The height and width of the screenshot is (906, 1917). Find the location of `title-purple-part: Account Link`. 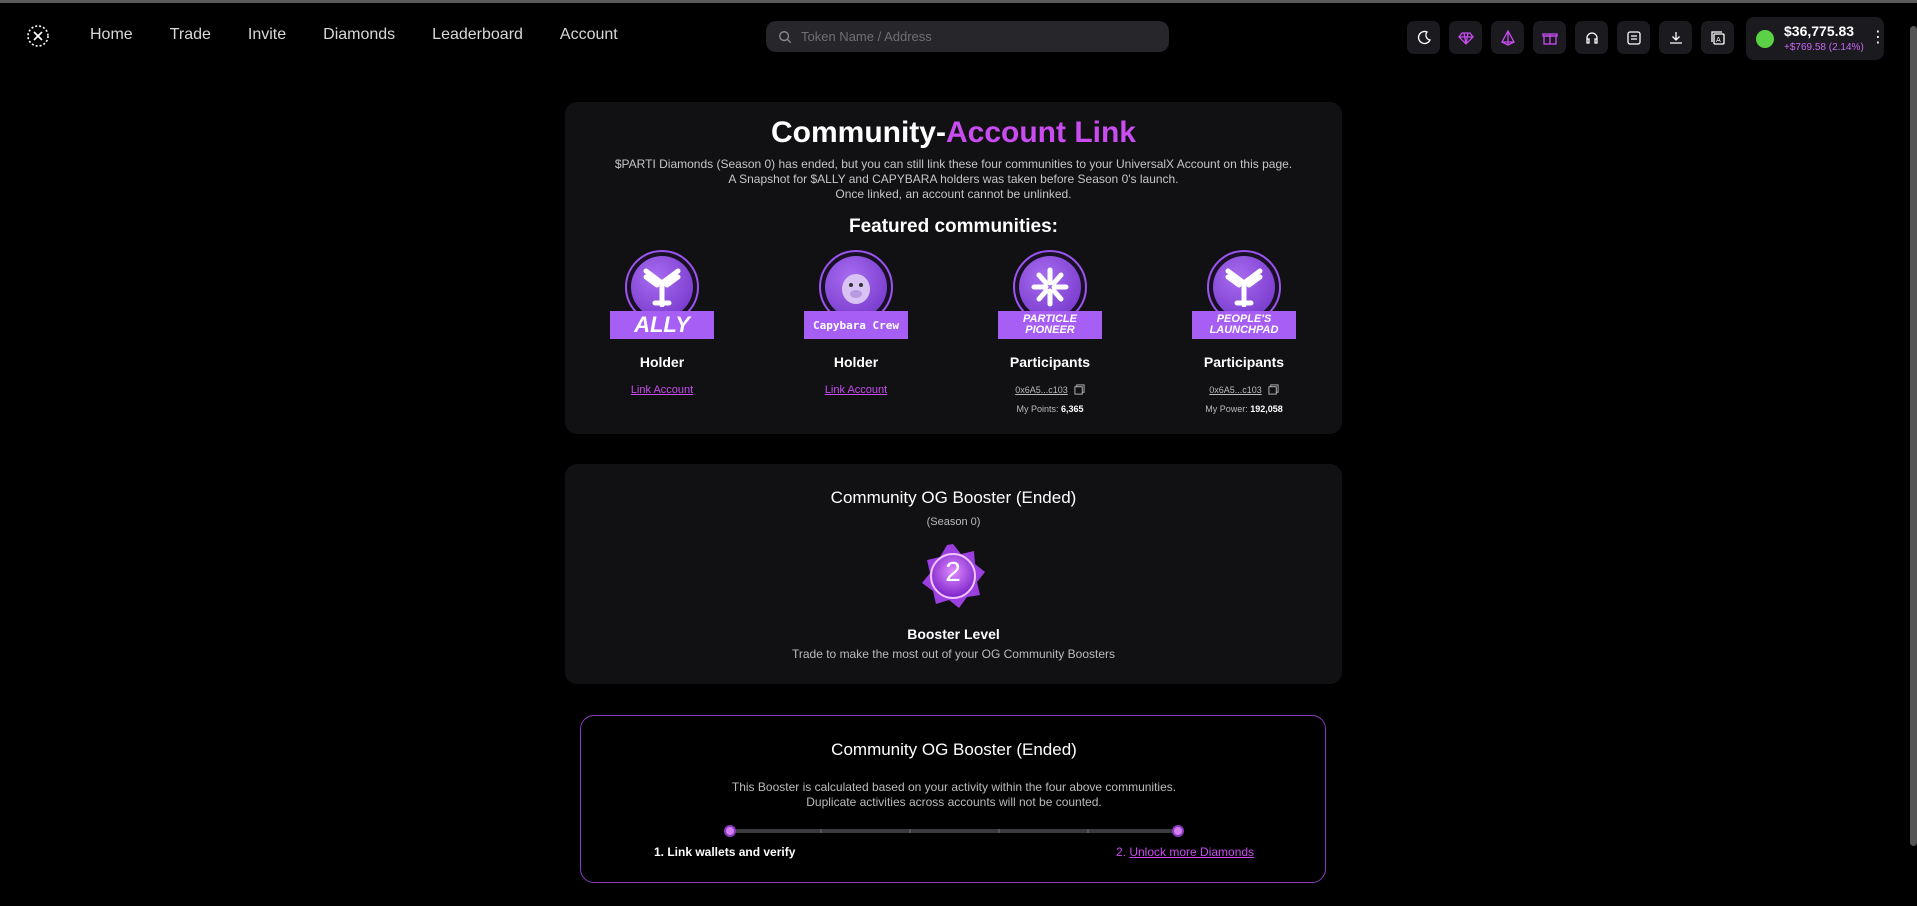

title-purple-part: Account Link is located at coordinates (1040, 132).